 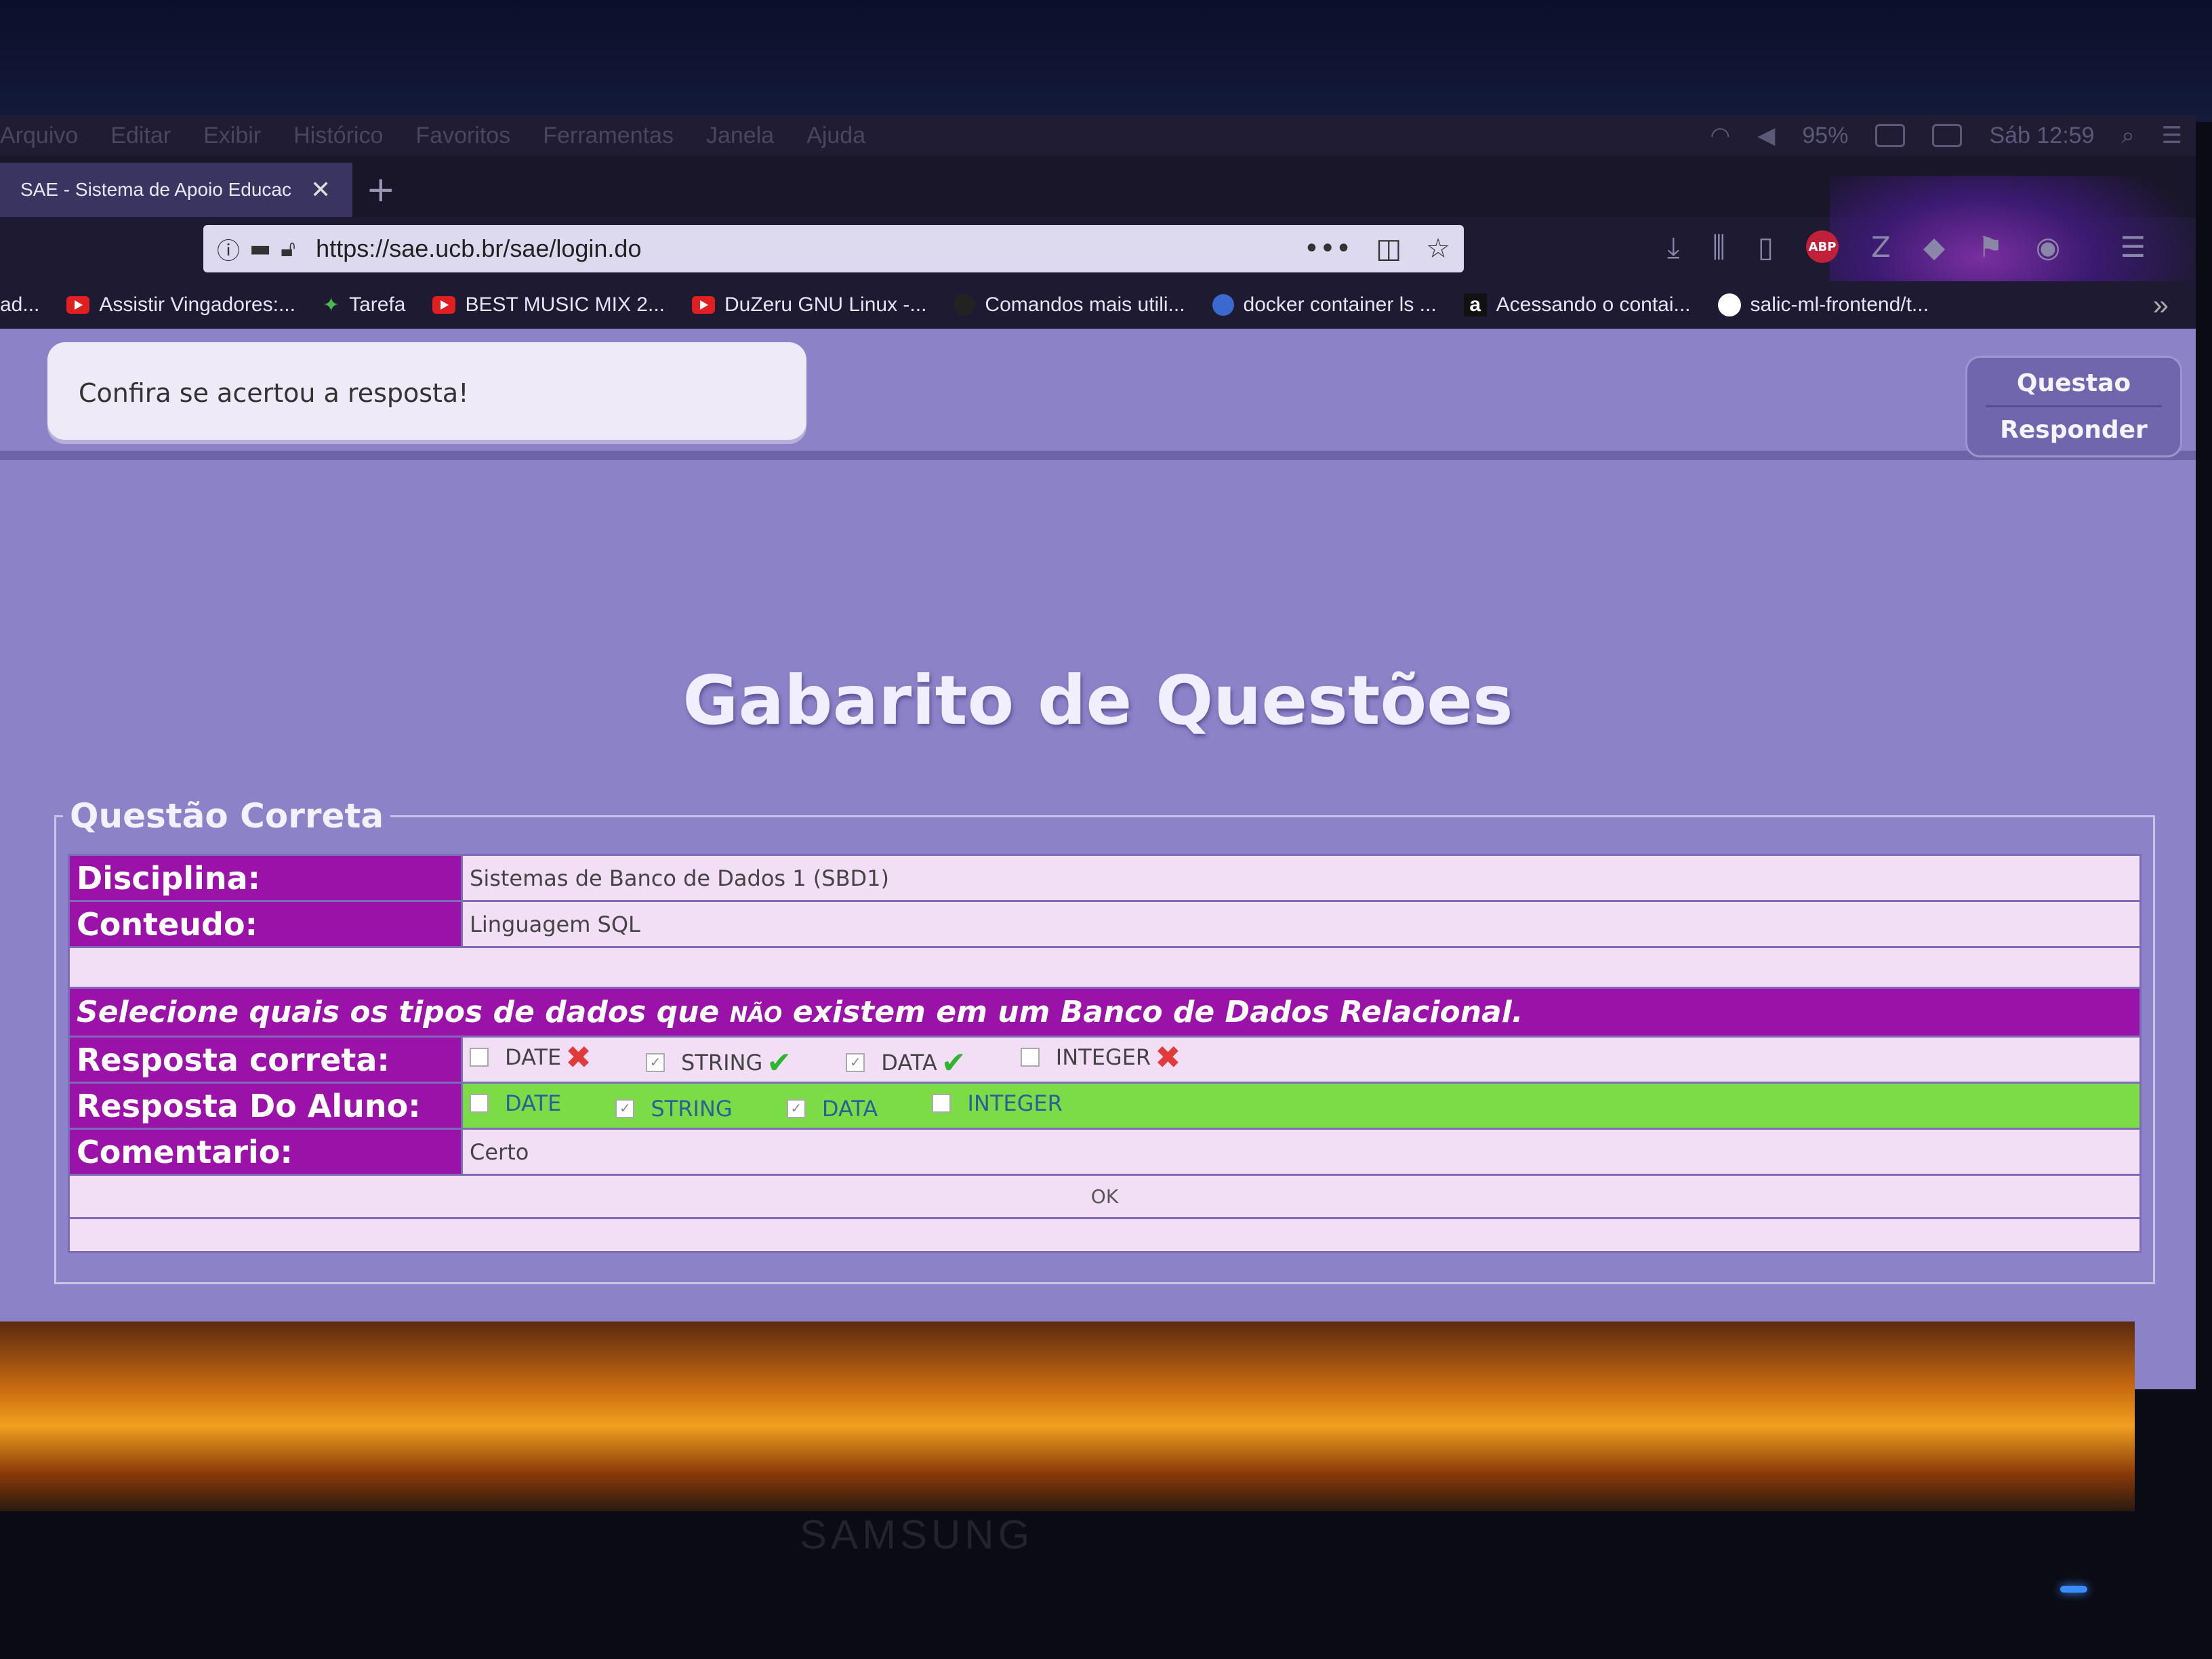 I want to click on lock-icon: 🔓︎, so click(x=288, y=249).